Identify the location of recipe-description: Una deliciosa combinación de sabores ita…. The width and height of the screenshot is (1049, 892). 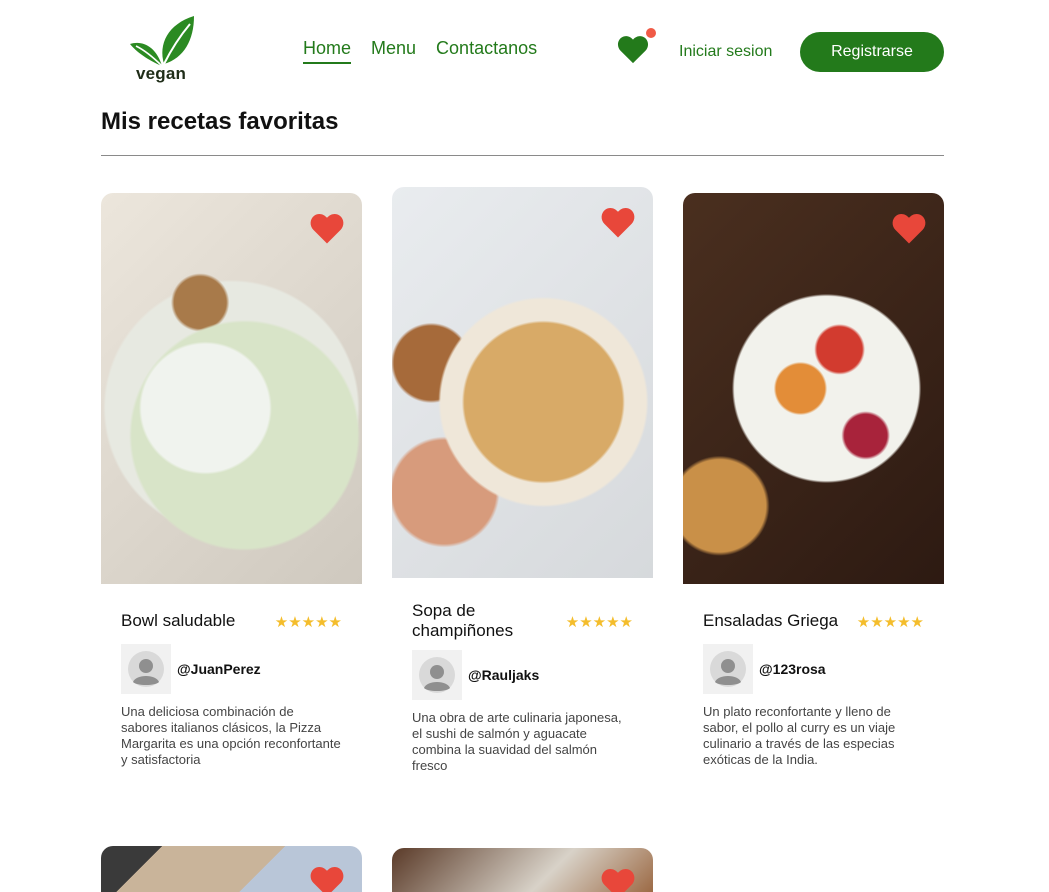
(231, 735).